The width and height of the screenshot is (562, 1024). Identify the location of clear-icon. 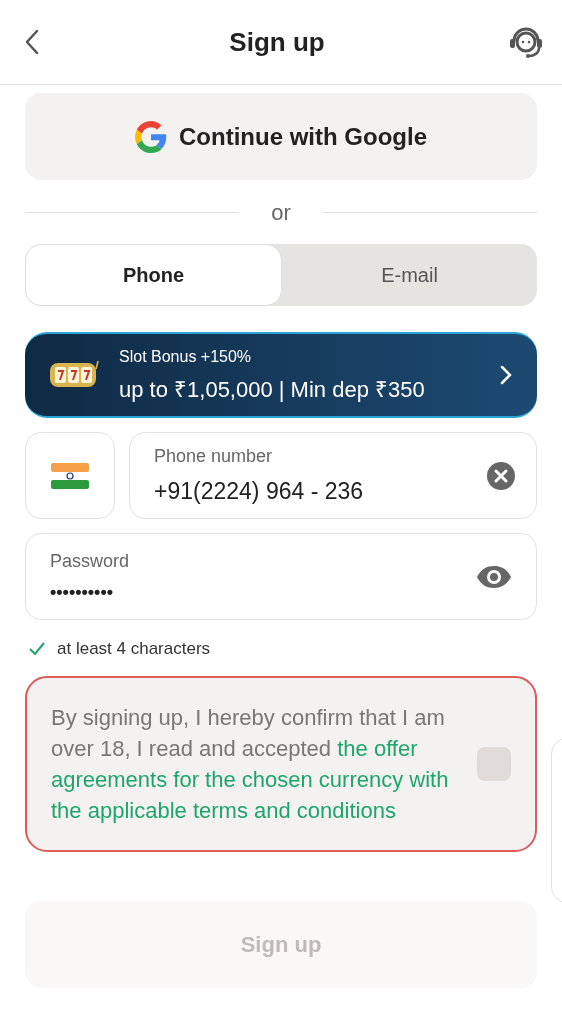
(501, 475).